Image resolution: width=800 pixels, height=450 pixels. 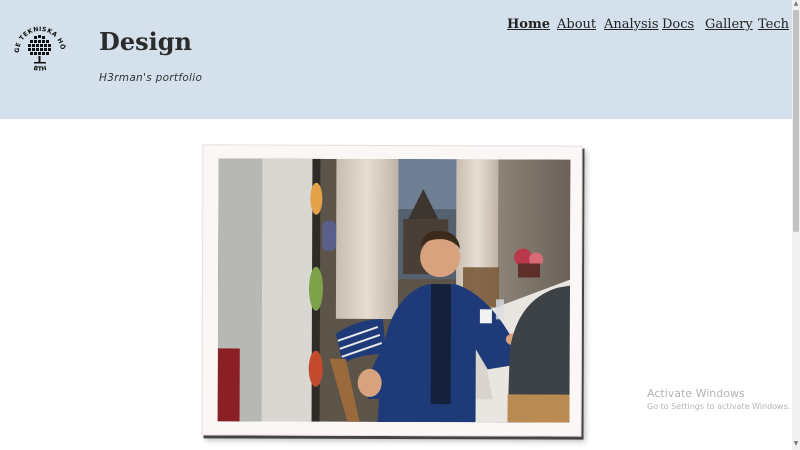 What do you see at coordinates (719, 406) in the screenshot?
I see `watermark-subtitle: Go to Settings to activate Windows.` at bounding box center [719, 406].